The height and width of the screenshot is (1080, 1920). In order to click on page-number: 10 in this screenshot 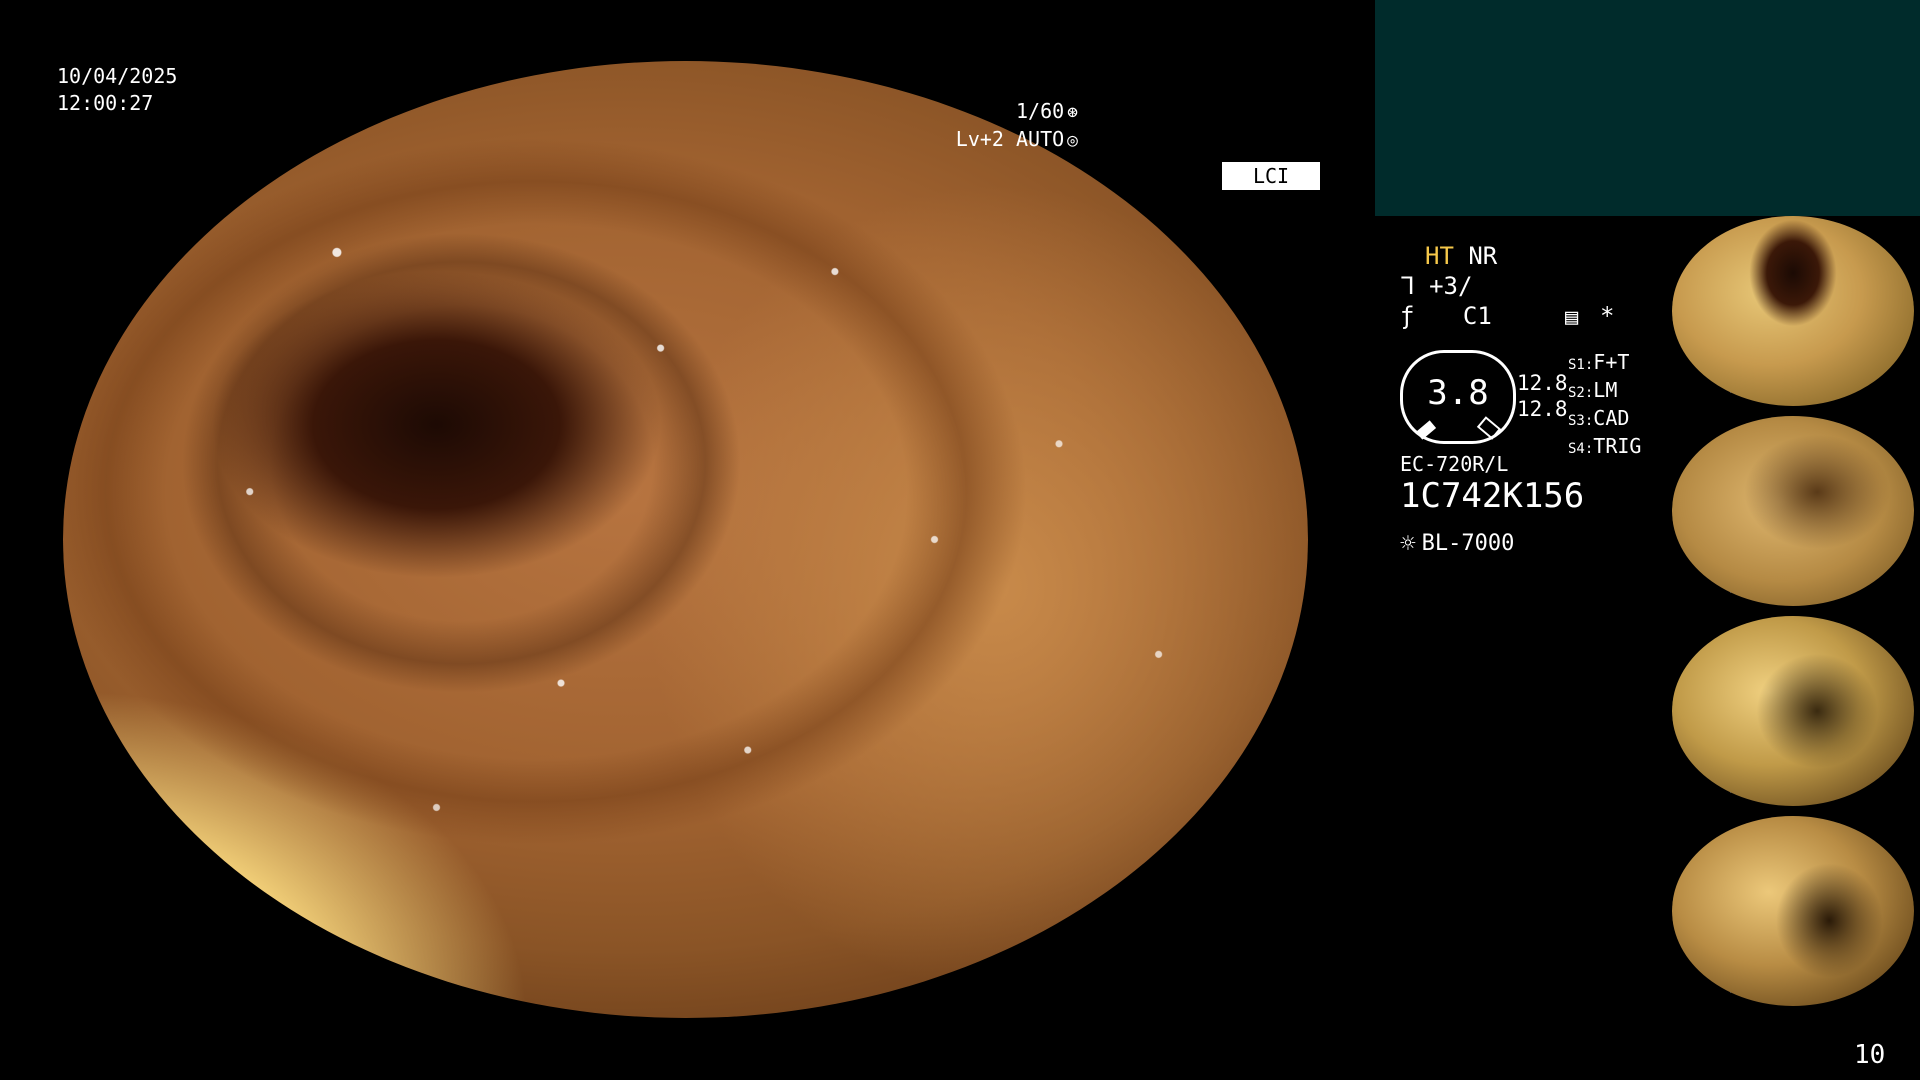, I will do `click(1870, 1055)`.